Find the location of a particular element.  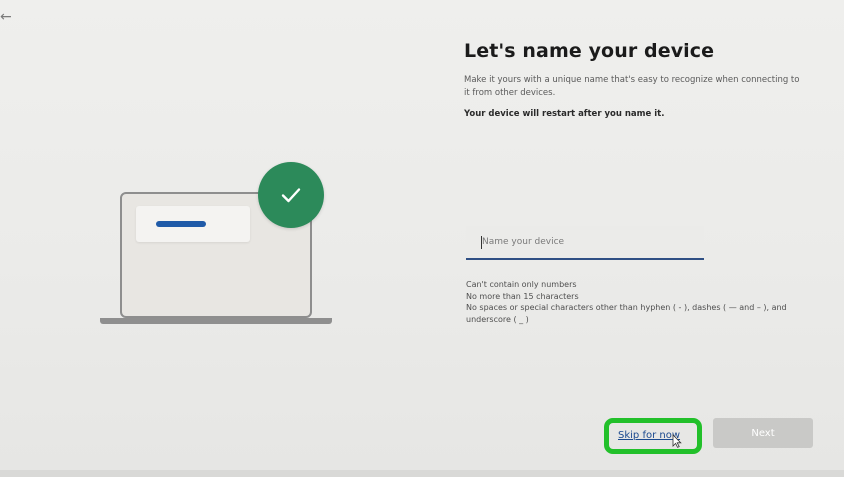

laptop-base-graphic is located at coordinates (216, 321).